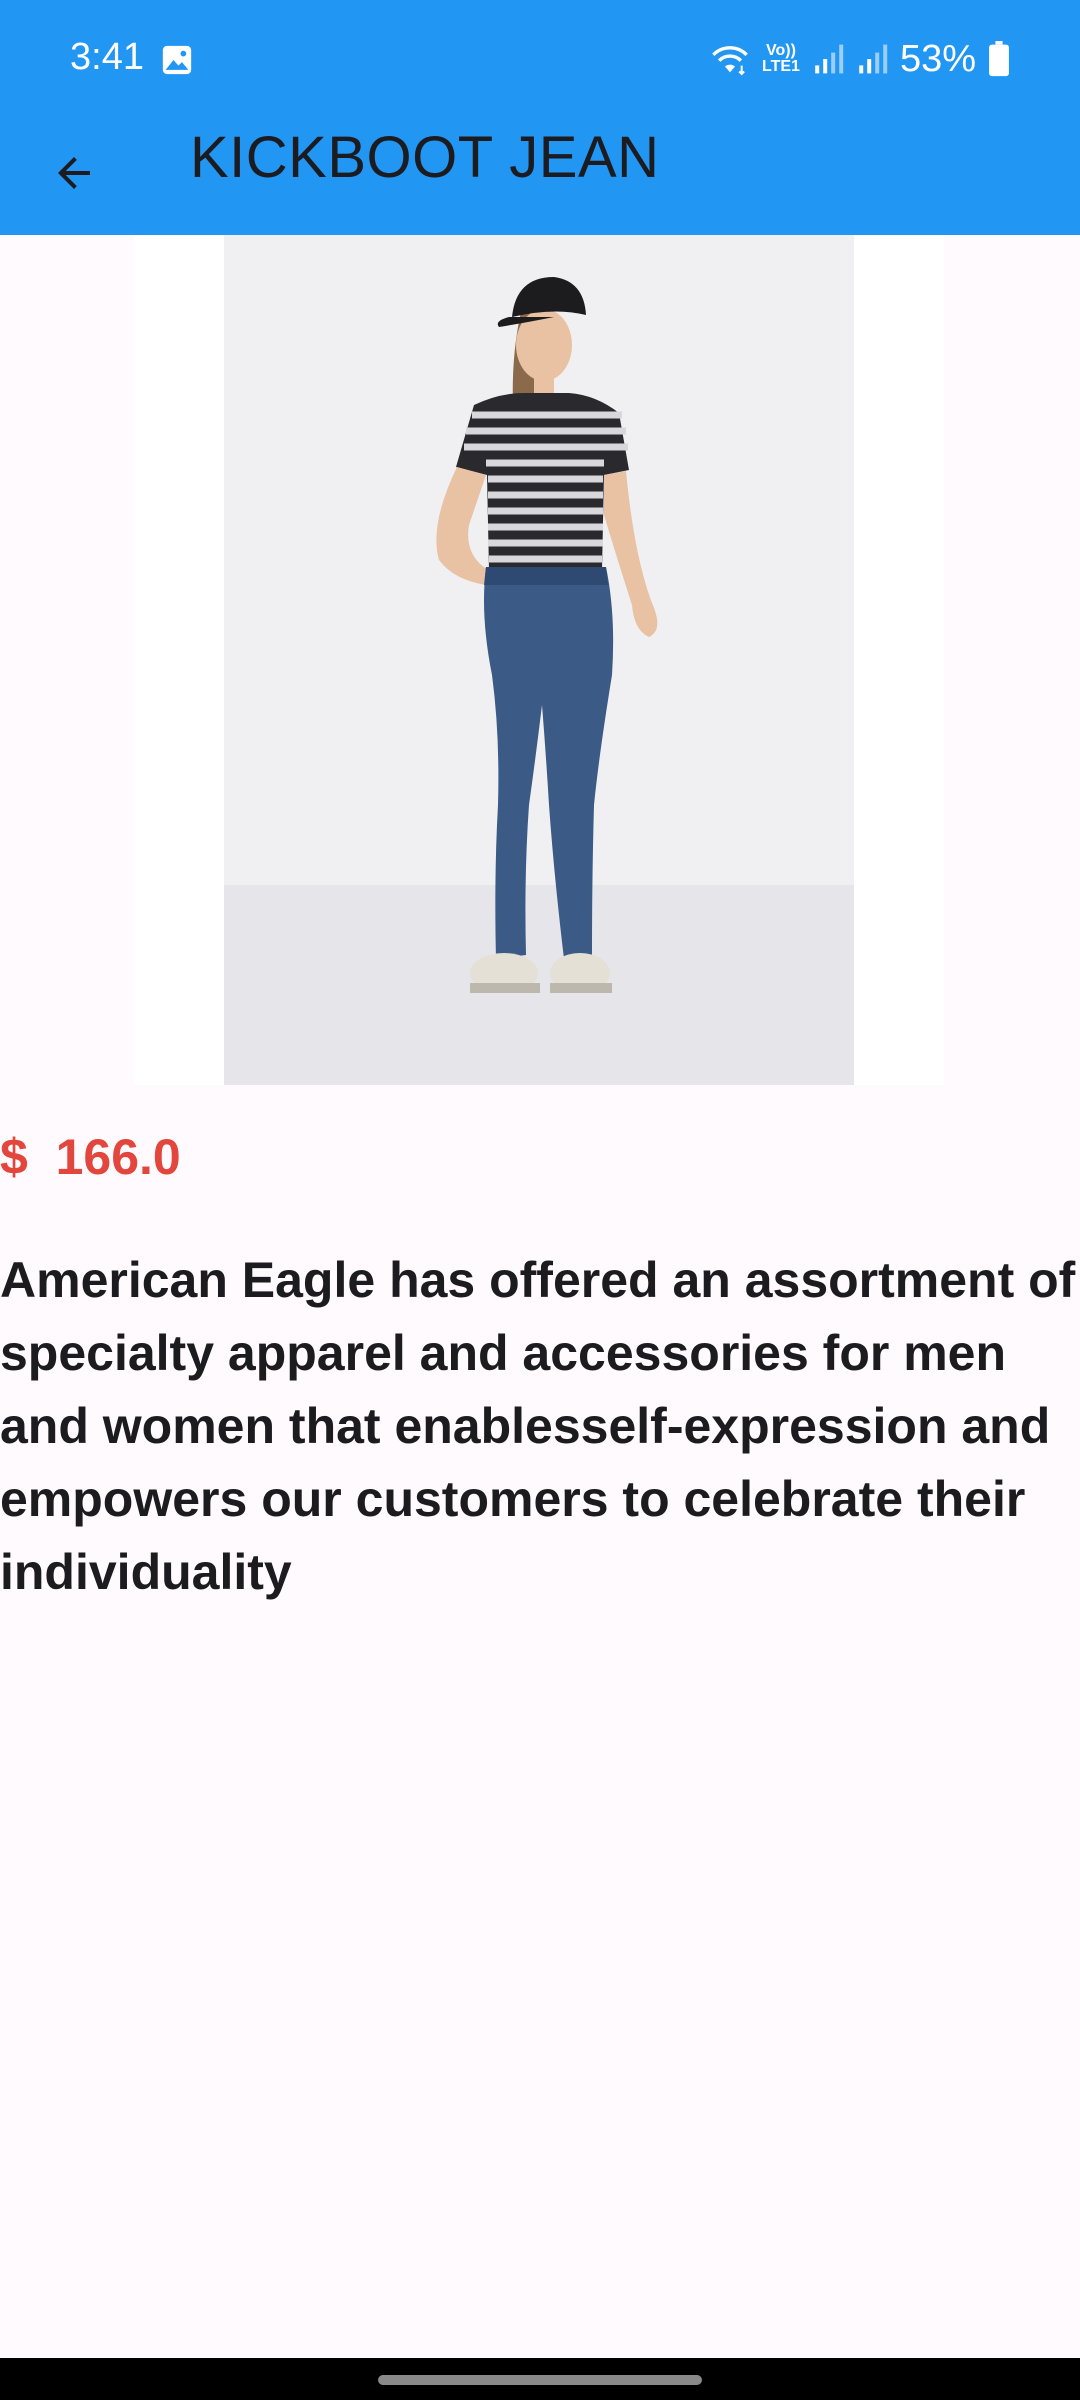 The height and width of the screenshot is (2400, 1080). I want to click on arrow-back-icon, so click(74, 173).